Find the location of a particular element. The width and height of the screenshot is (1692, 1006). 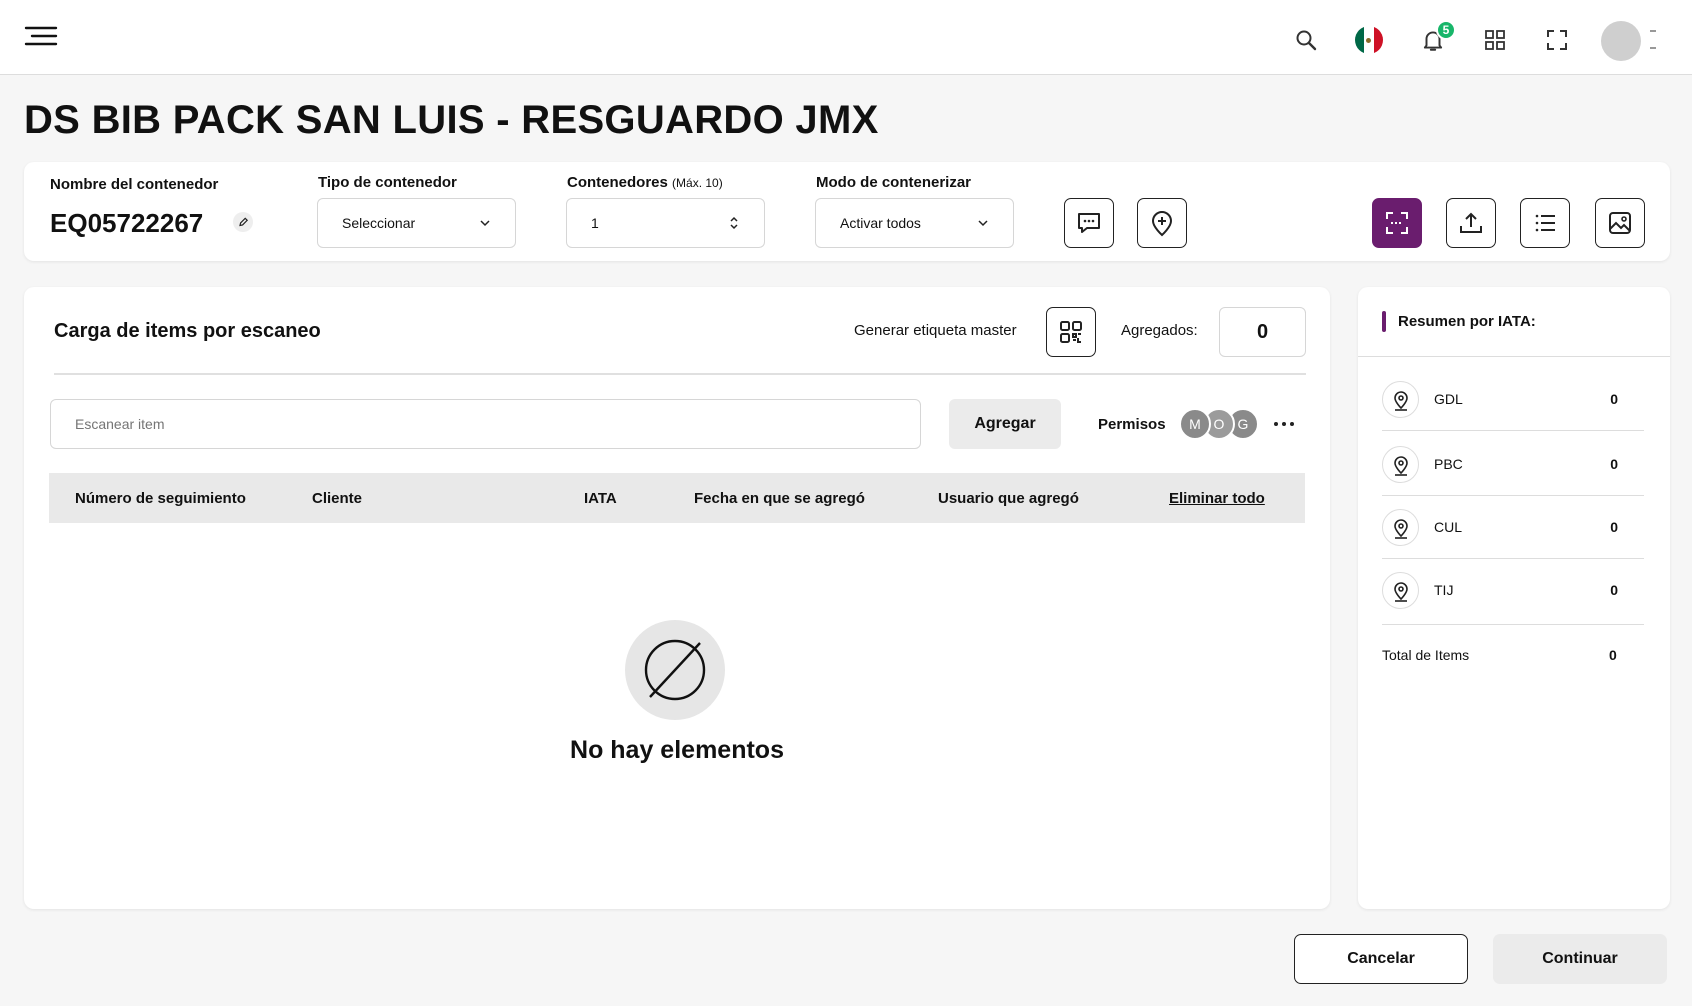

add-item-button: Agregar is located at coordinates (1005, 424).